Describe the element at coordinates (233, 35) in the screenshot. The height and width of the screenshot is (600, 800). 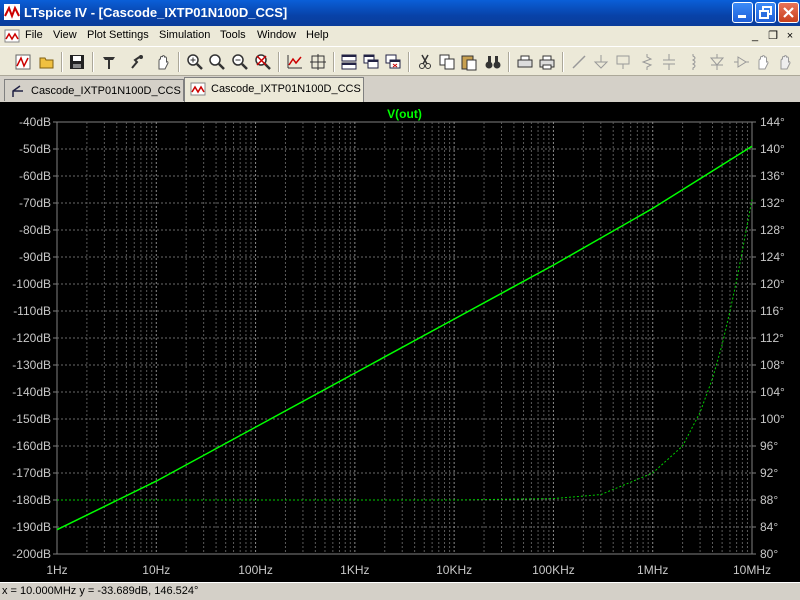
I see `menu-tools: Tools` at that location.